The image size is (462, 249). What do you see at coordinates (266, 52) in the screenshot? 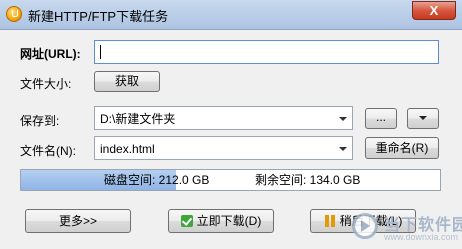
I see `url-input` at bounding box center [266, 52].